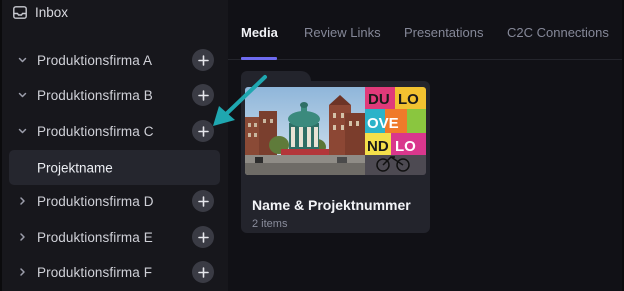 The width and height of the screenshot is (624, 291). I want to click on inbox-label: Inbox, so click(52, 12).